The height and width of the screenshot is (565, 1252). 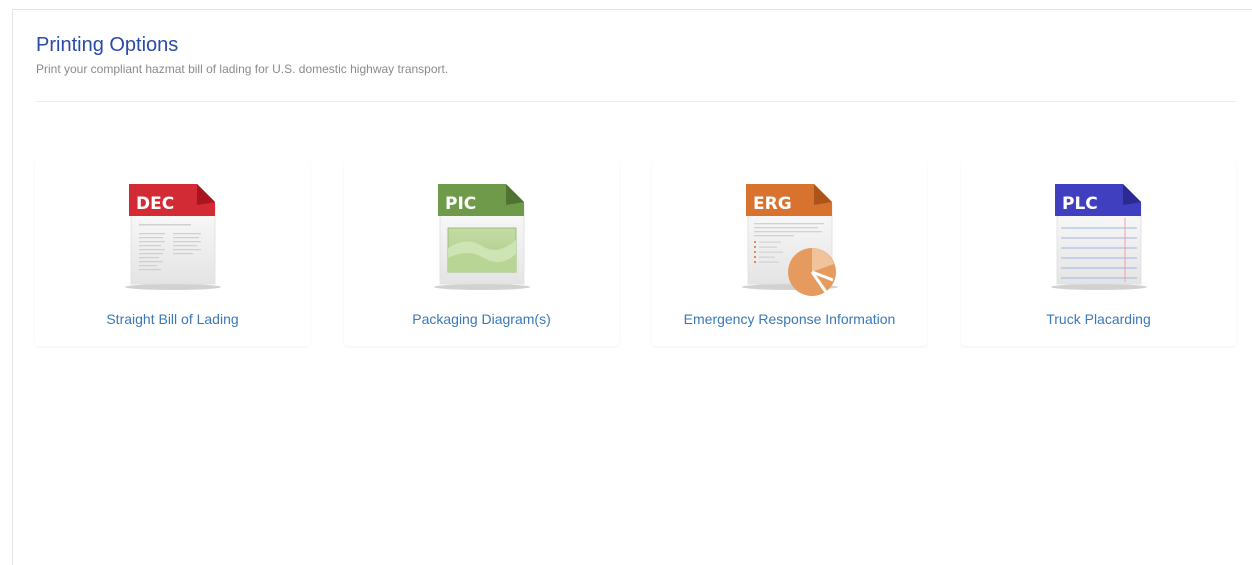 What do you see at coordinates (460, 204) in the screenshot?
I see `pic-code-label: PIC` at bounding box center [460, 204].